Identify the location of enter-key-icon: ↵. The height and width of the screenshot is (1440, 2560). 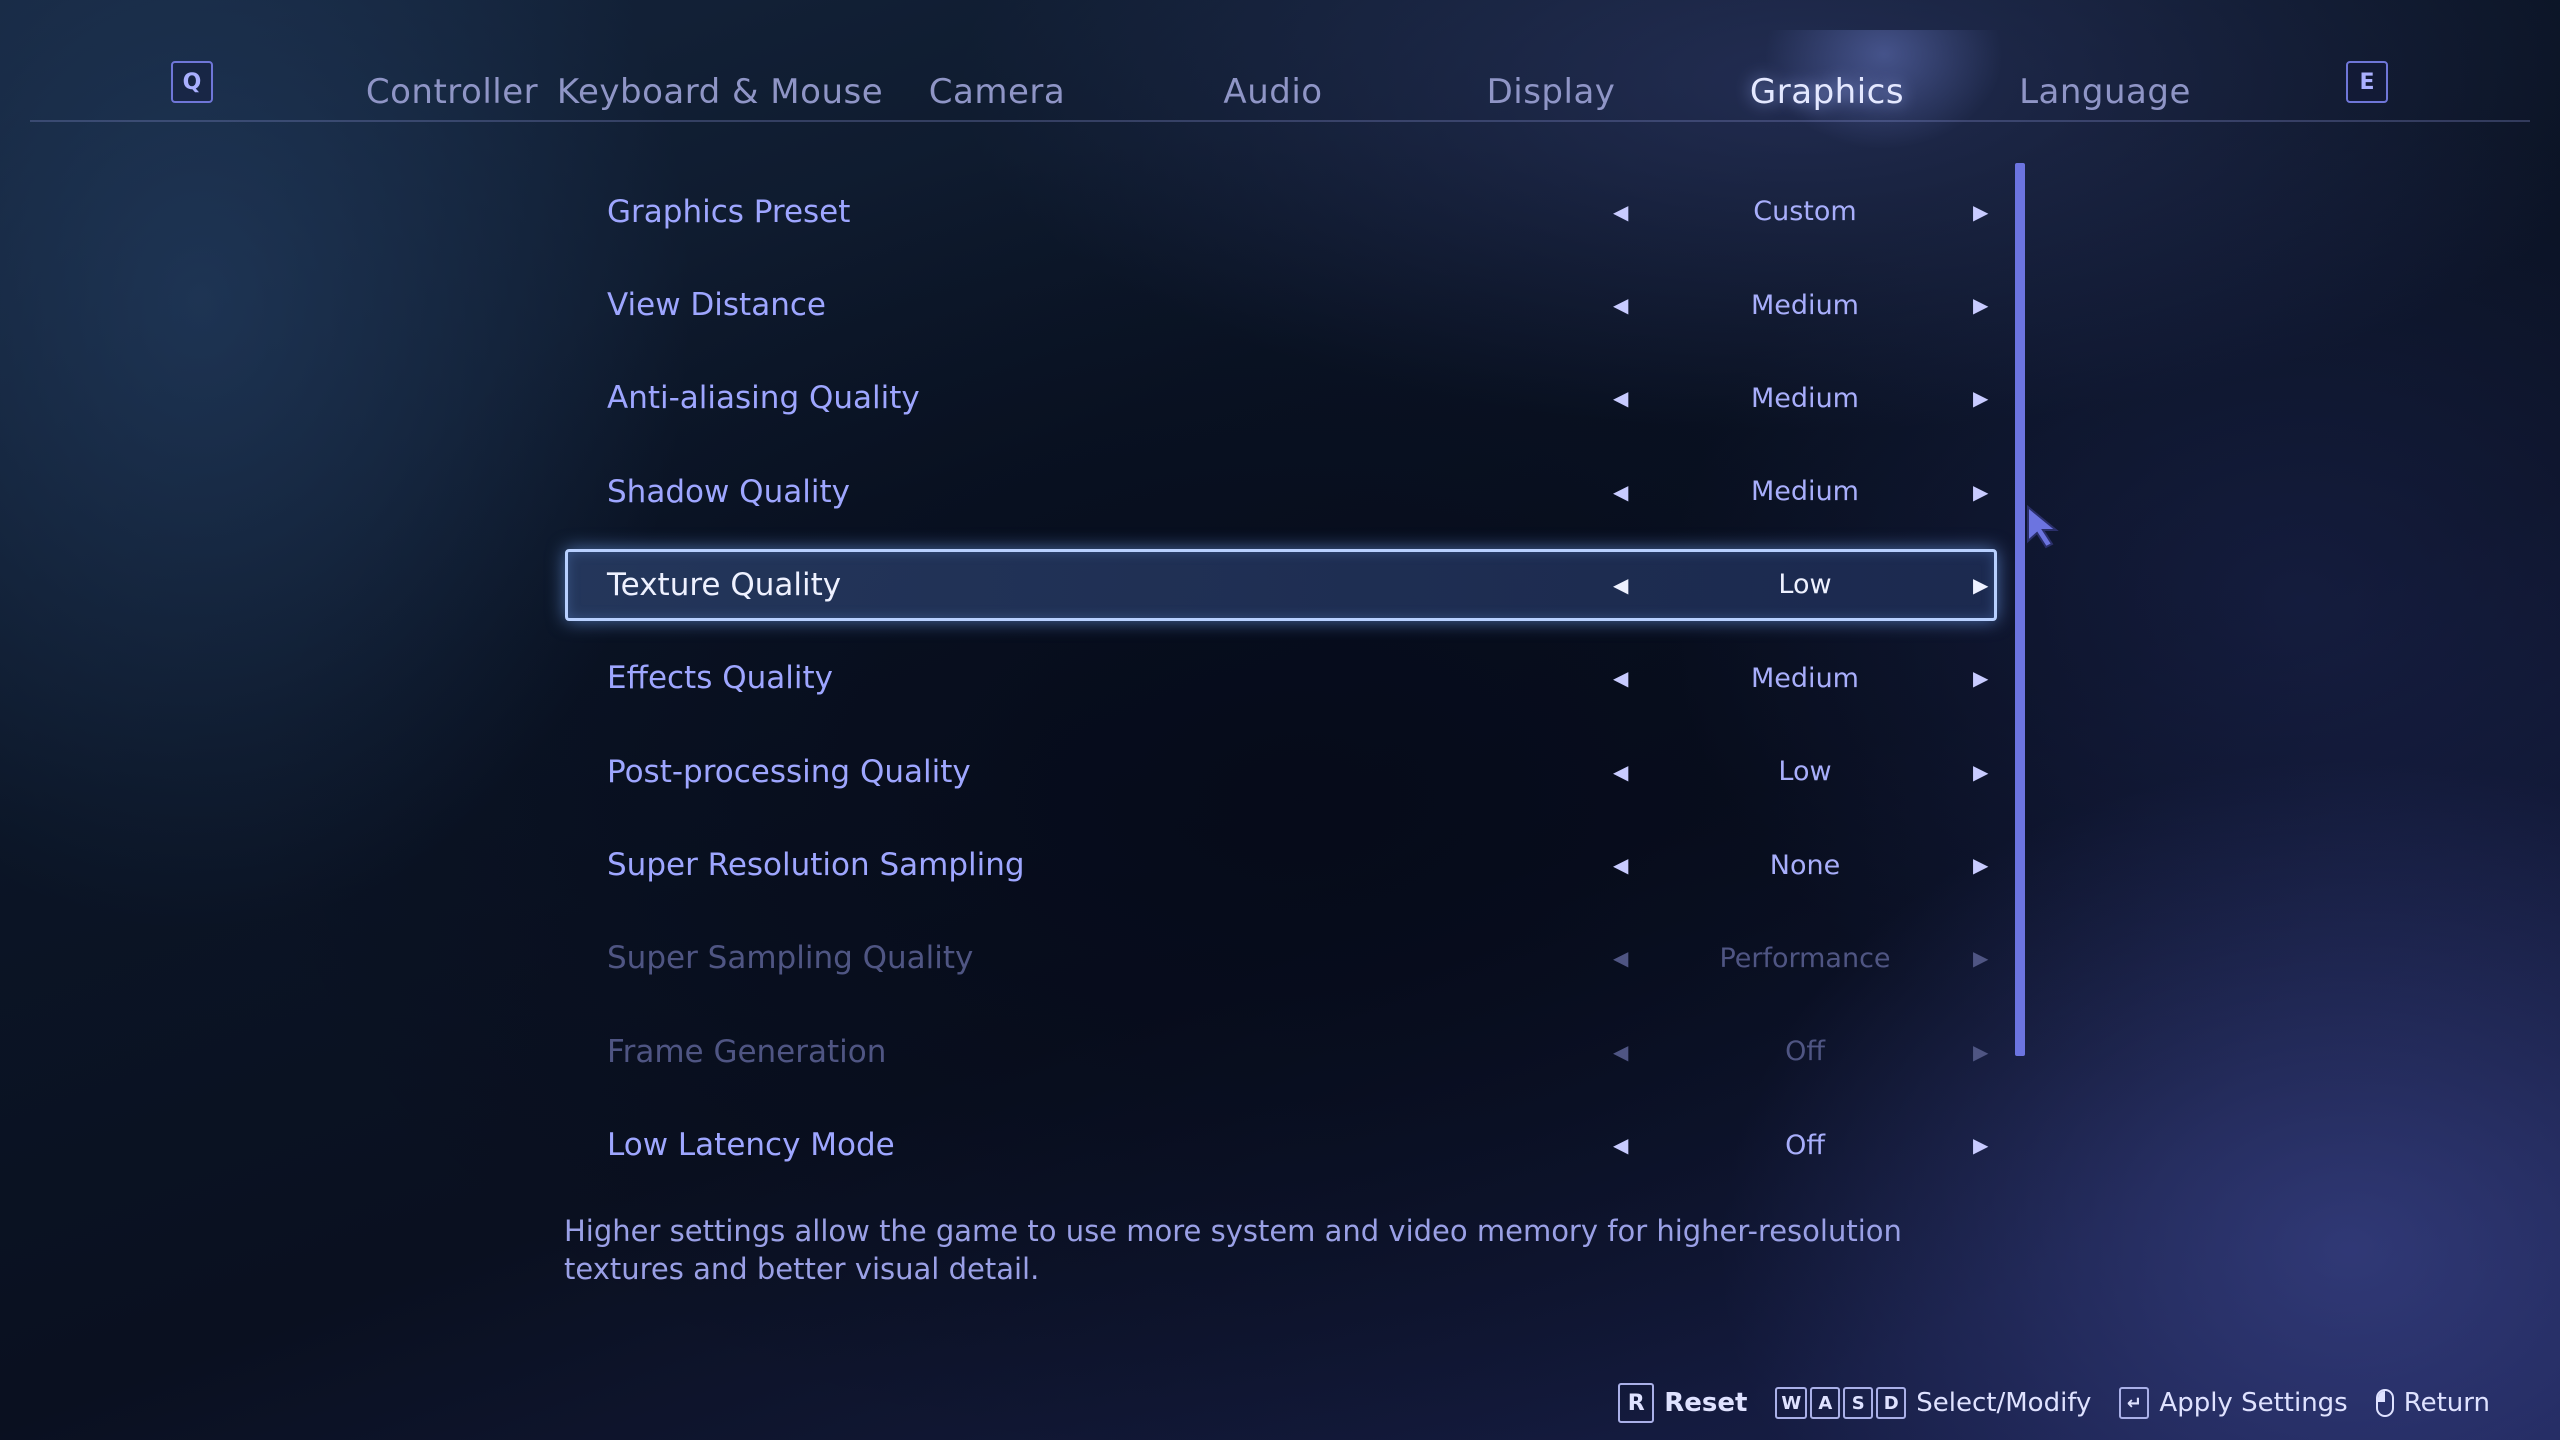
(2134, 1403).